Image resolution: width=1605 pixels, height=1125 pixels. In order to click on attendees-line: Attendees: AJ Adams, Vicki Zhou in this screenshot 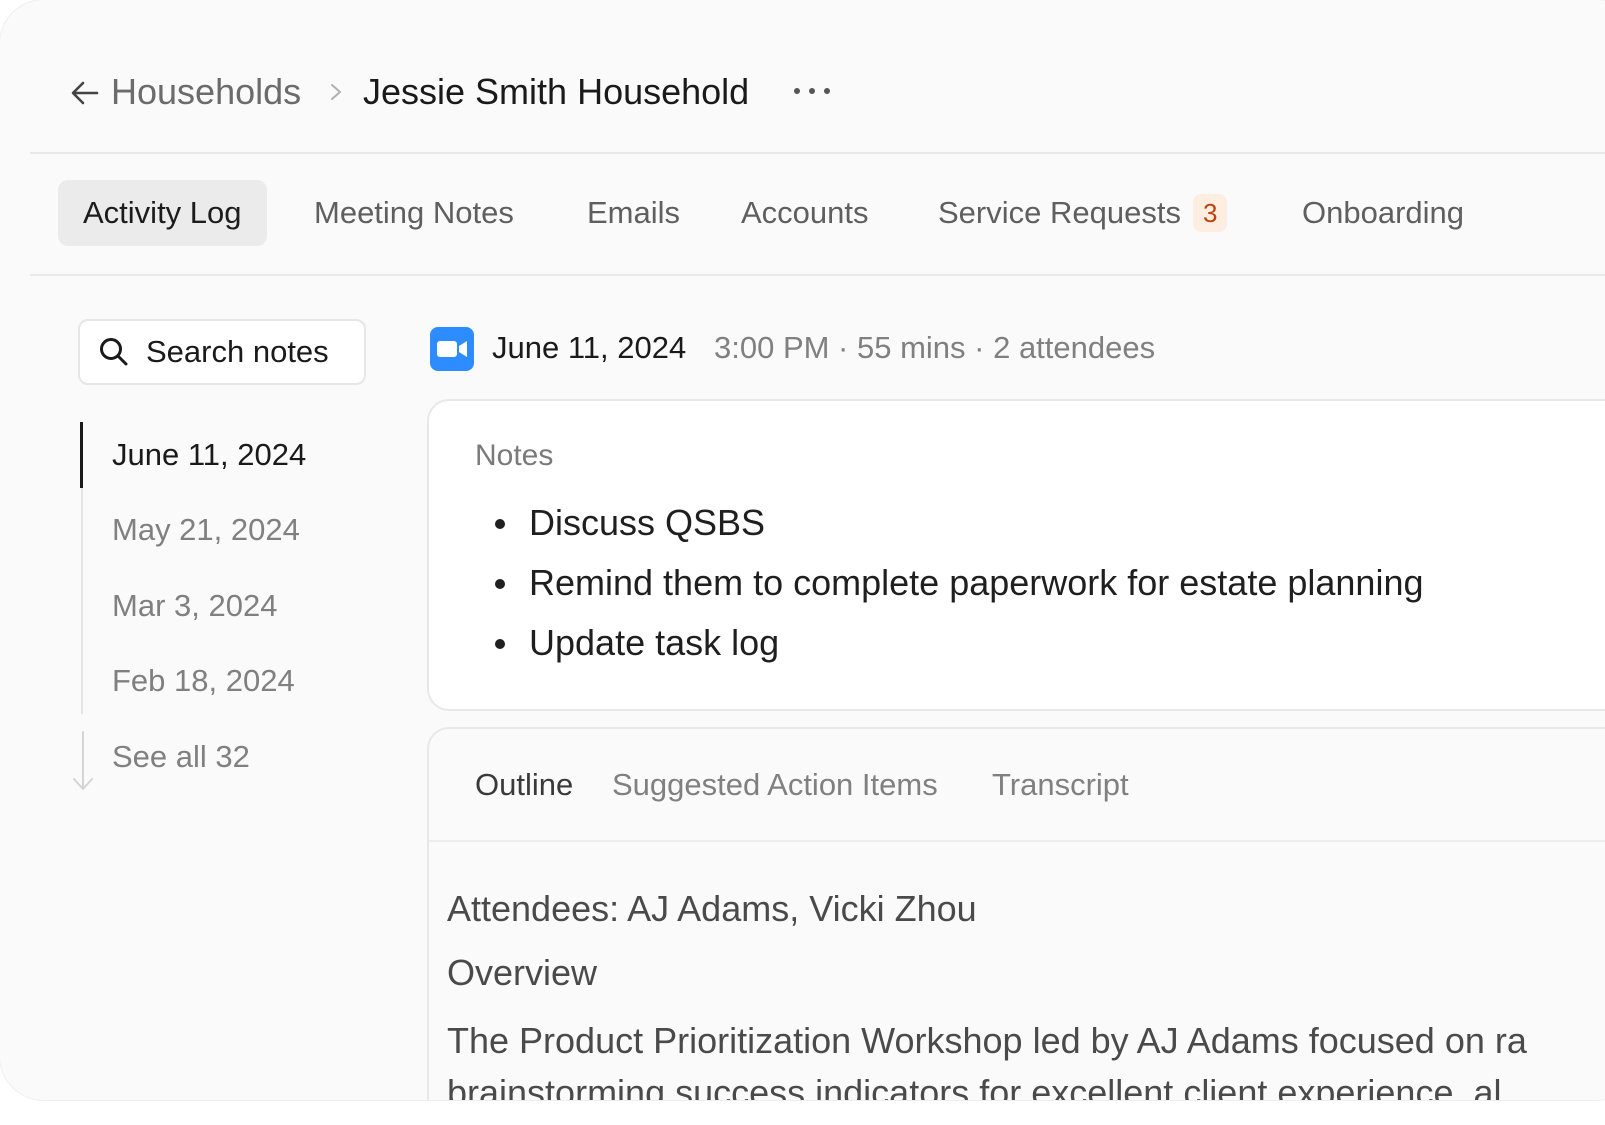, I will do `click(712, 908)`.